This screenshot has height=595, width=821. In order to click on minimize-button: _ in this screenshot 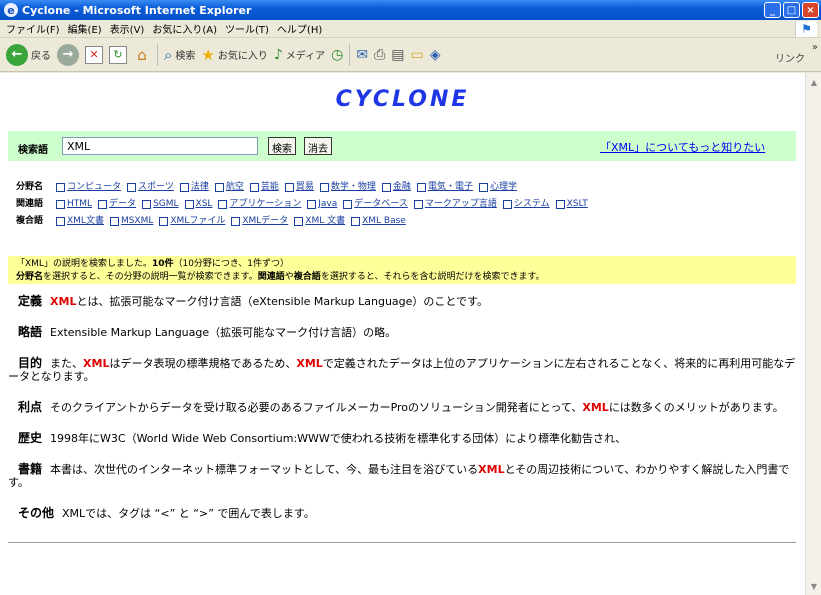, I will do `click(772, 10)`.